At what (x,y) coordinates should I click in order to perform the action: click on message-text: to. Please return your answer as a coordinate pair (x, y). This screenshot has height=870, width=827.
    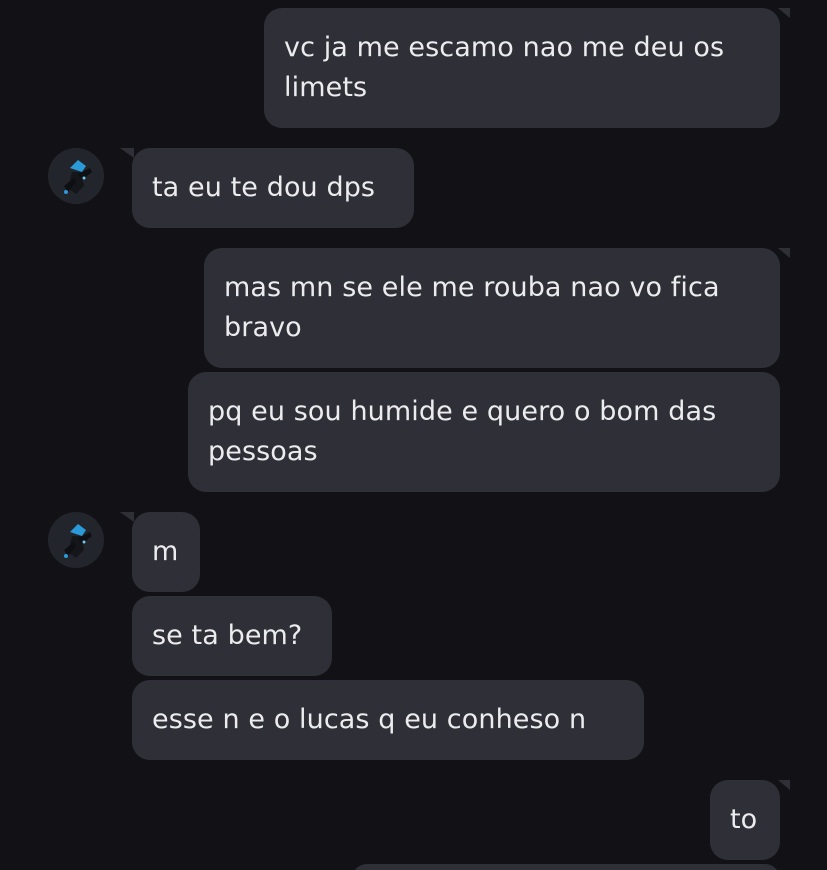
    Looking at the image, I should click on (744, 819).